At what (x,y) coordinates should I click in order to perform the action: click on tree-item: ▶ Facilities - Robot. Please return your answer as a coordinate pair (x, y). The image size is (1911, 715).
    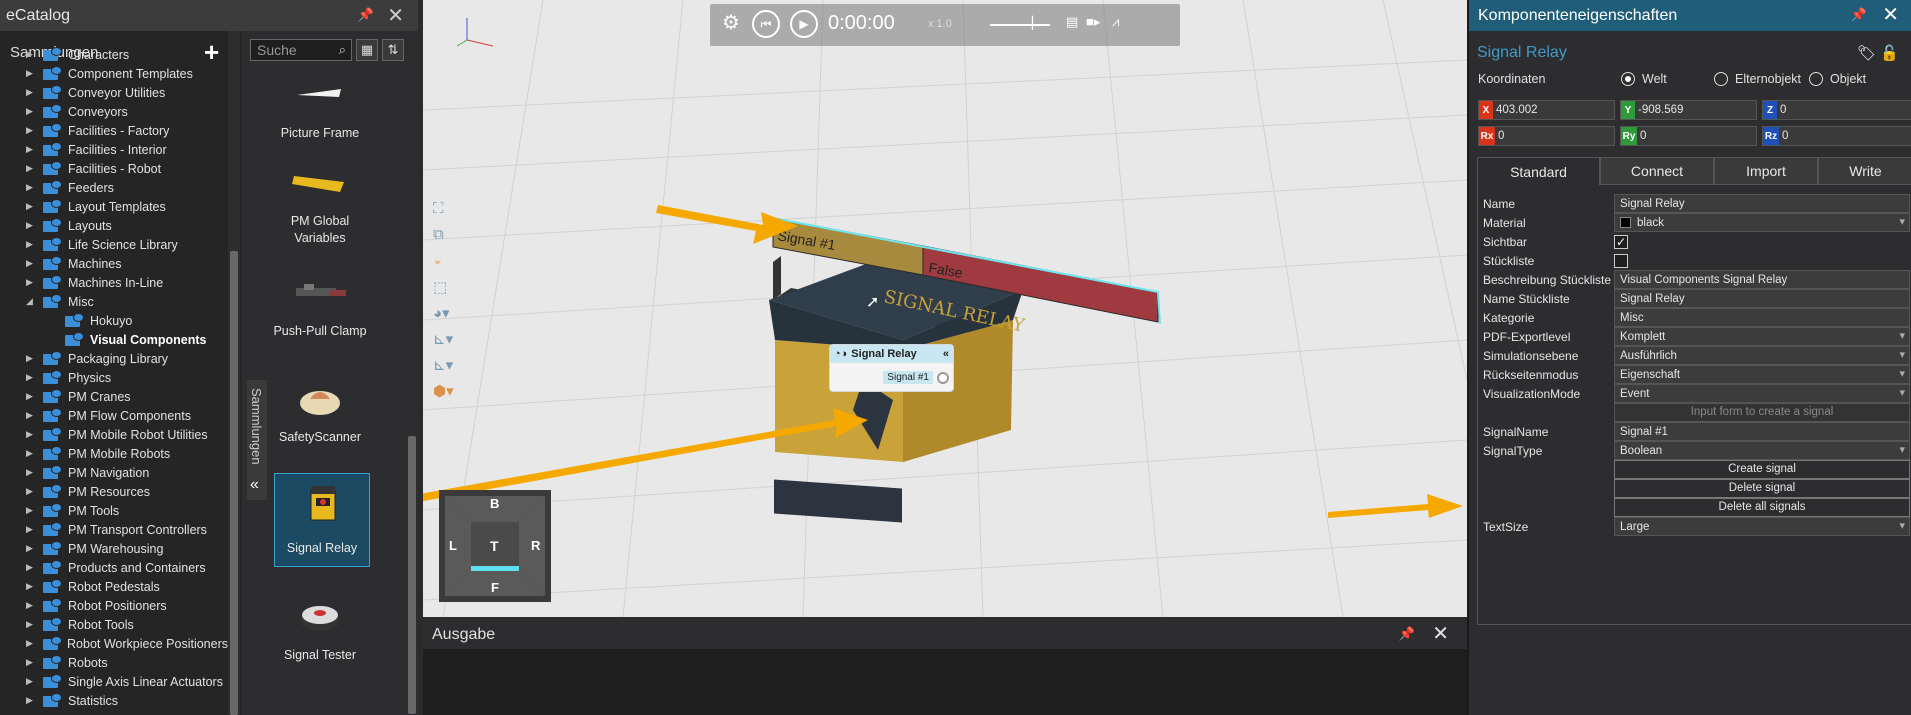
    Looking at the image, I should click on (114, 168).